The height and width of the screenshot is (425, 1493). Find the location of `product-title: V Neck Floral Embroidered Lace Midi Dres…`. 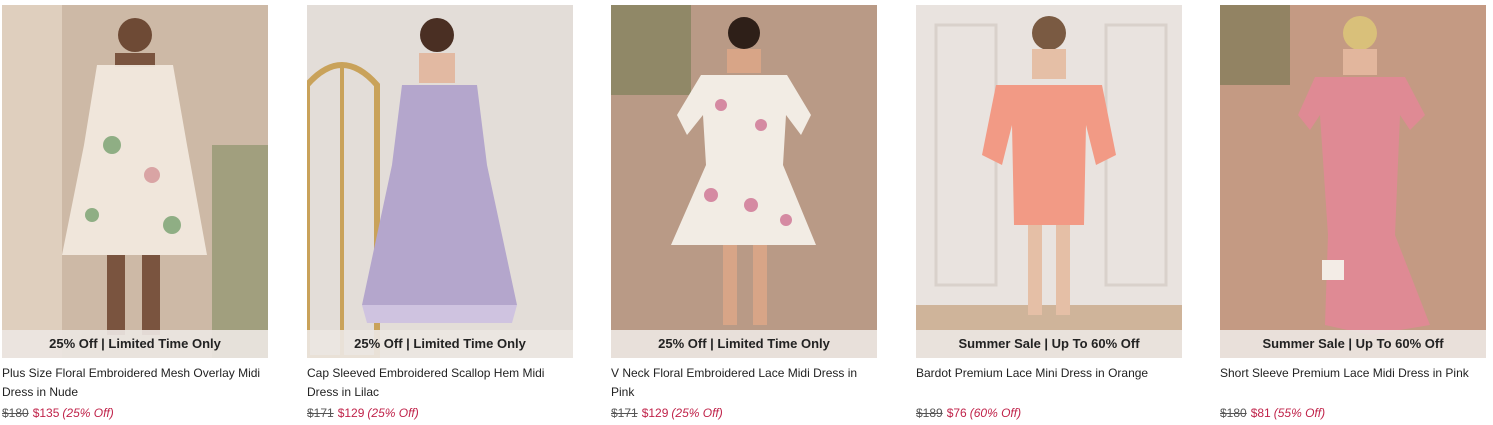

product-title: V Neck Floral Embroidered Lace Midi Dres… is located at coordinates (743, 383).